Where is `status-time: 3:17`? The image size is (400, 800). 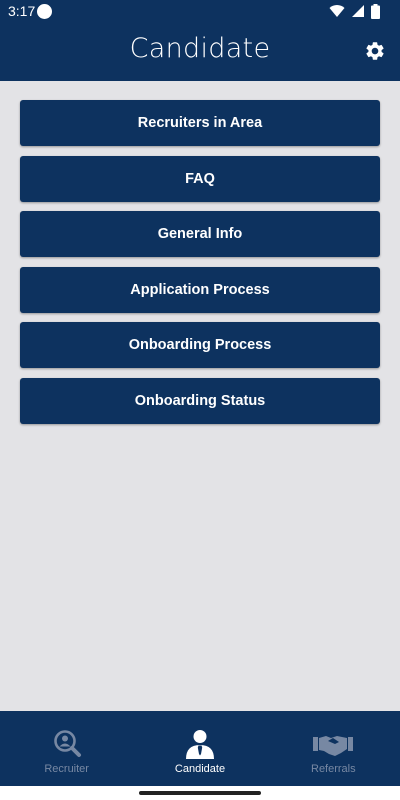 status-time: 3:17 is located at coordinates (22, 11).